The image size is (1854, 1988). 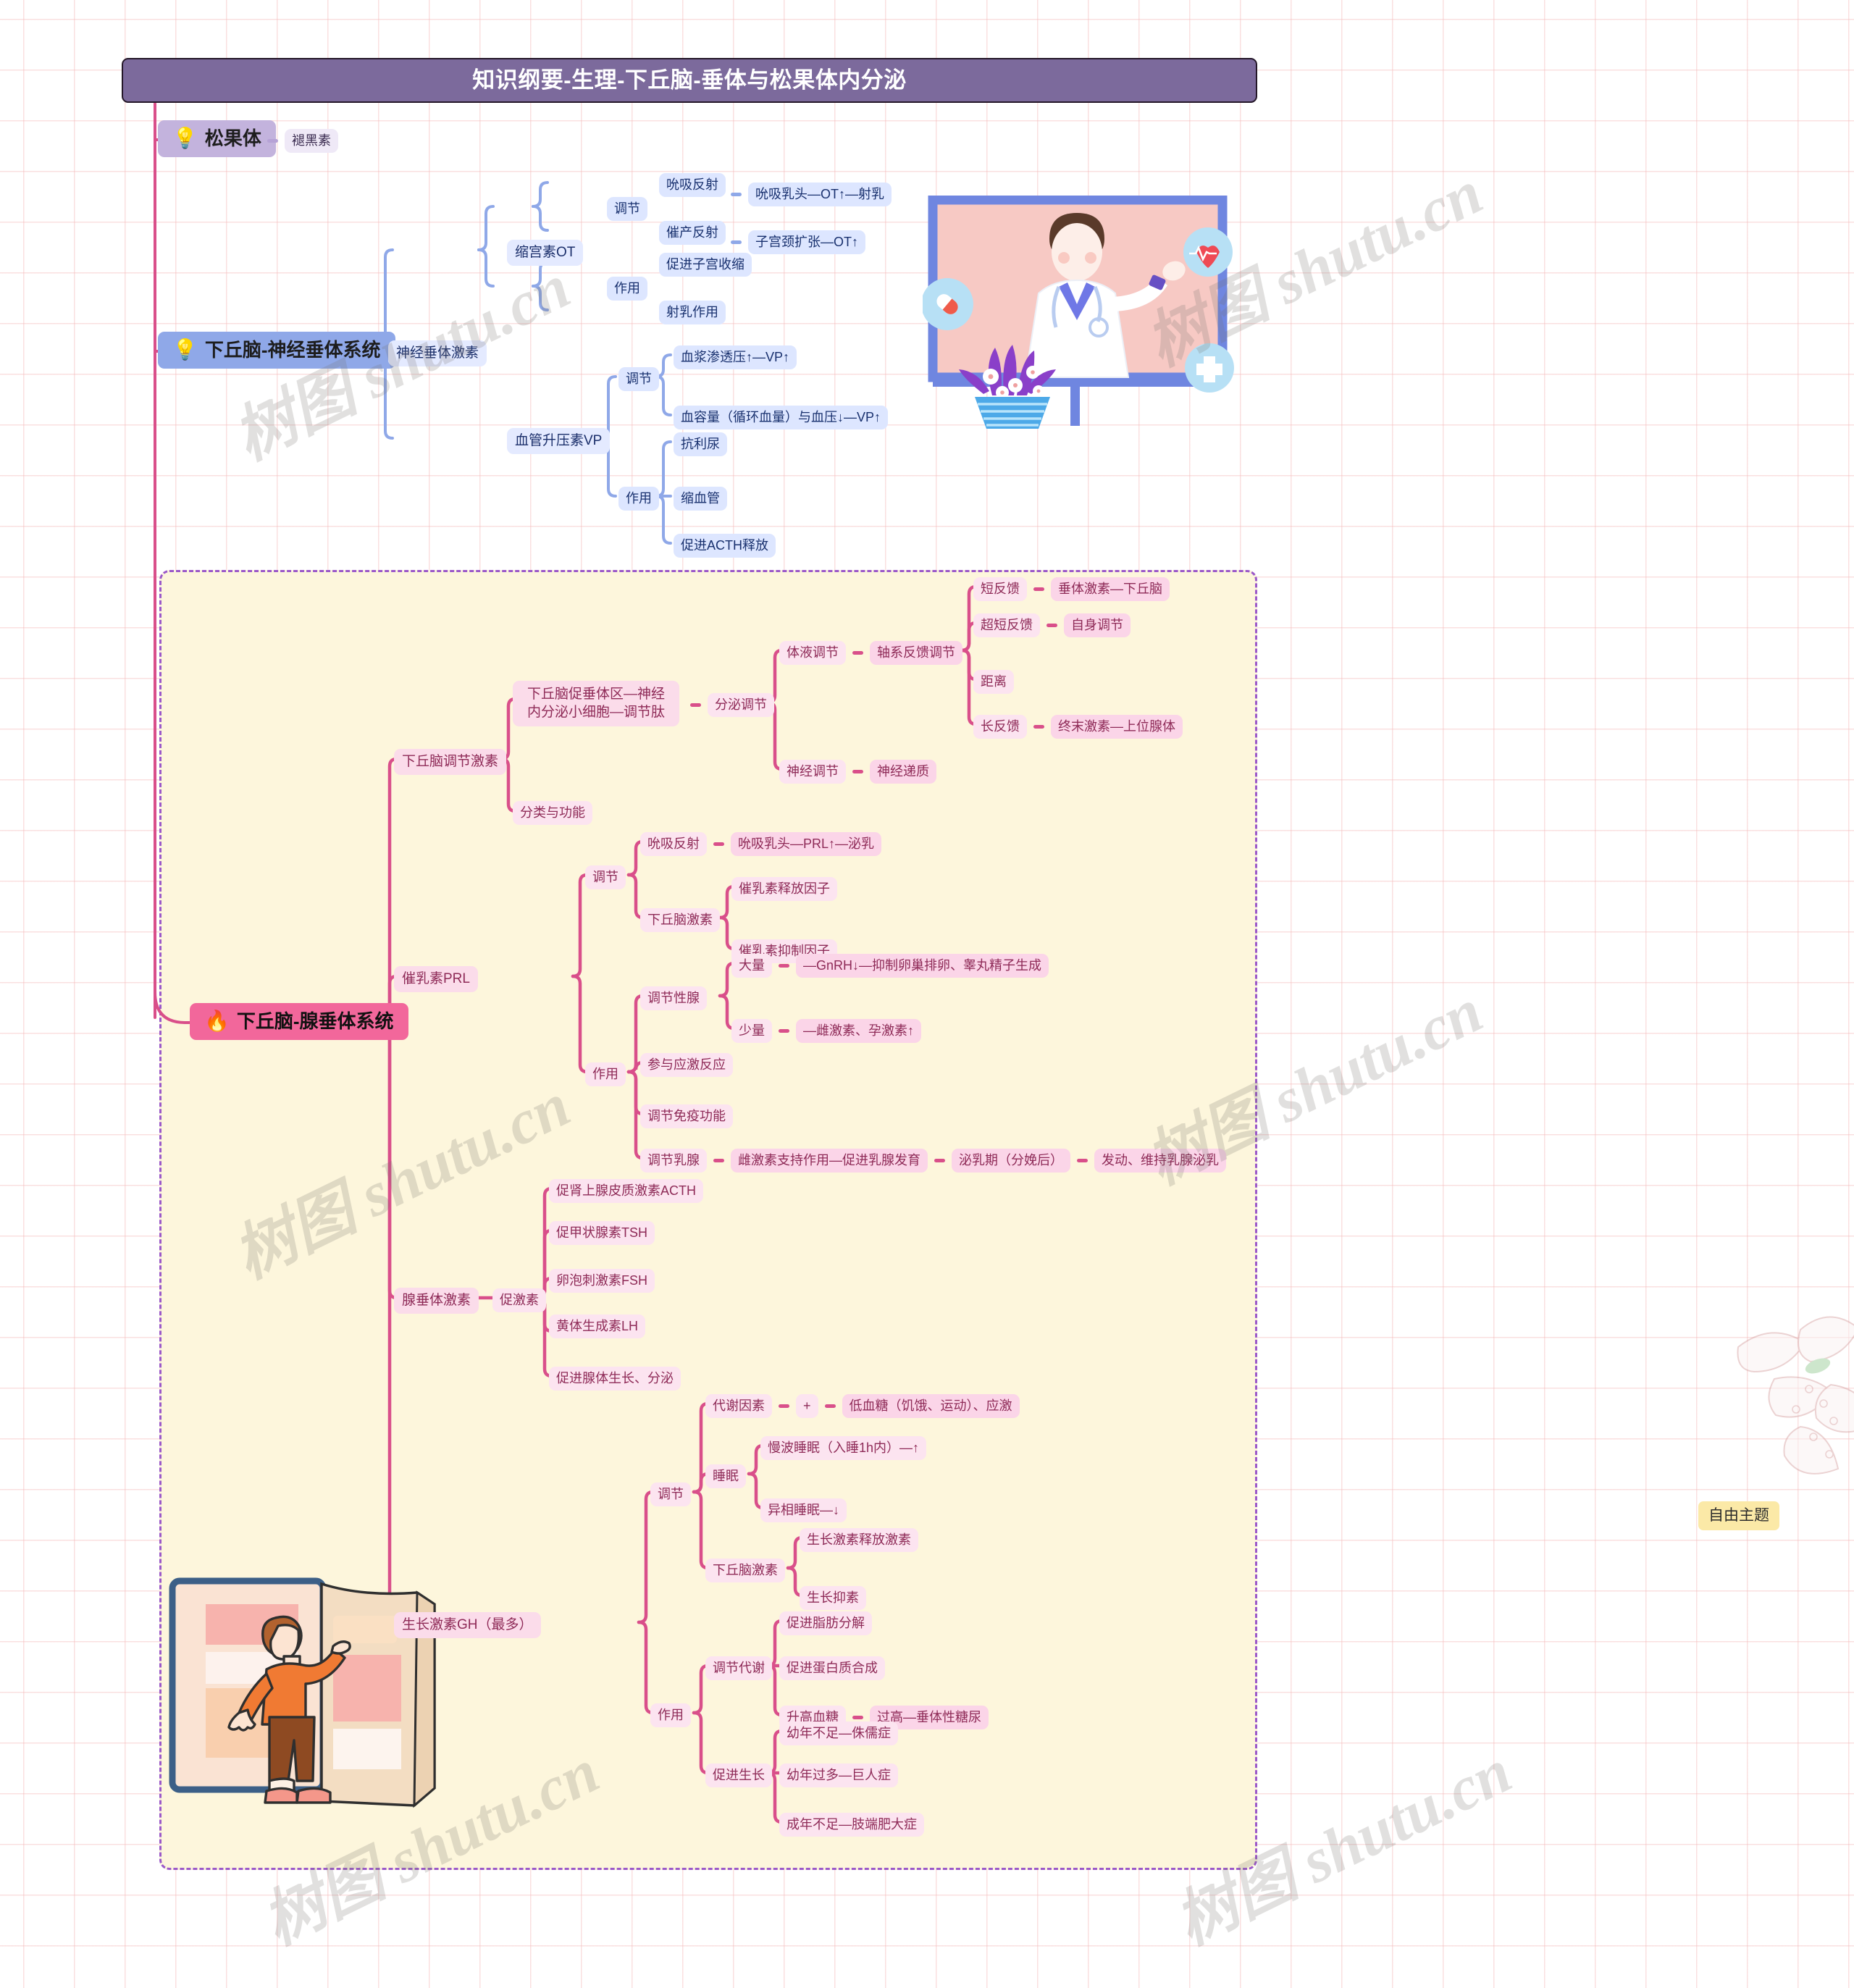 I want to click on prl-hypo-hormone-label: 下丘脑激素, so click(x=680, y=920).